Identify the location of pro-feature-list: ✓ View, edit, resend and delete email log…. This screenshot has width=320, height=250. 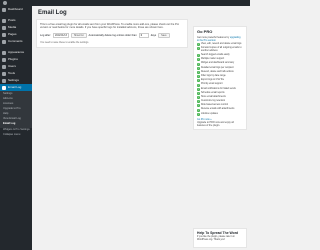
(220, 79).